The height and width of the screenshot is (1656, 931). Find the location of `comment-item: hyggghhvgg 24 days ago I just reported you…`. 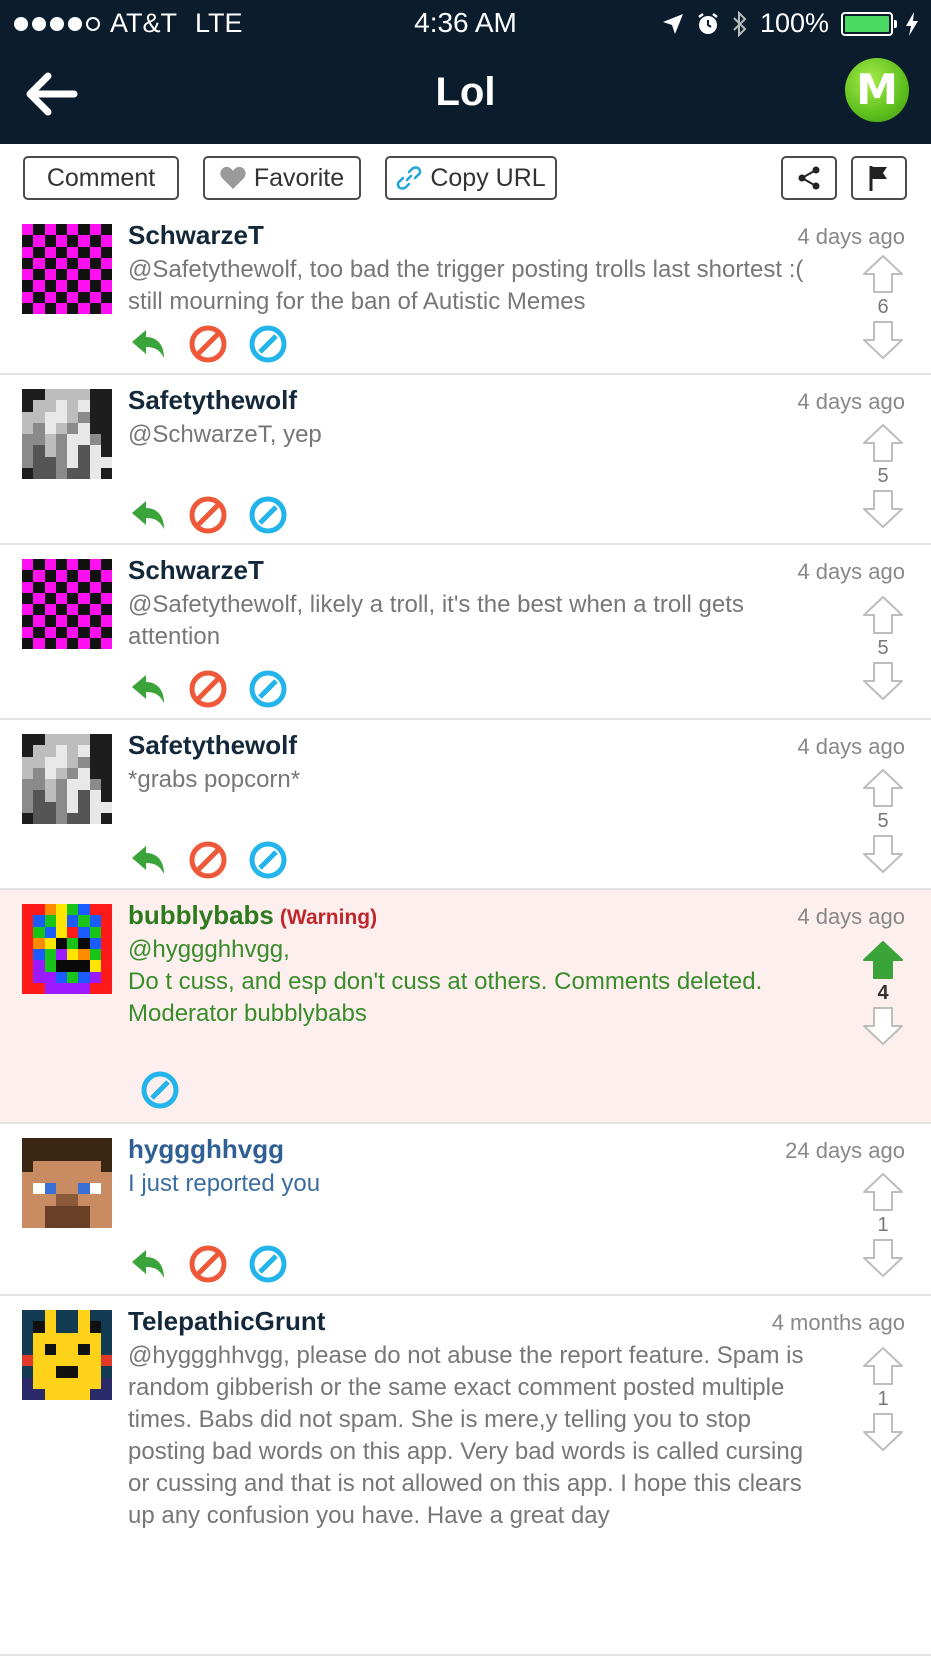

comment-item: hyggghhvgg 24 days ago I just reported you… is located at coordinates (465, 1210).